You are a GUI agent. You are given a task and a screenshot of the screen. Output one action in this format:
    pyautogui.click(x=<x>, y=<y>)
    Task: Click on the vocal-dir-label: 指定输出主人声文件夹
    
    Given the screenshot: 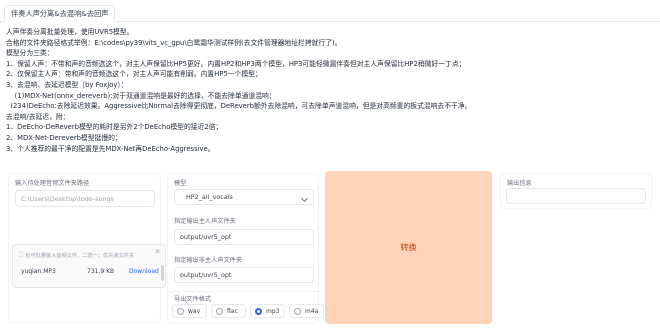 What is the action you would take?
    pyautogui.click(x=205, y=221)
    